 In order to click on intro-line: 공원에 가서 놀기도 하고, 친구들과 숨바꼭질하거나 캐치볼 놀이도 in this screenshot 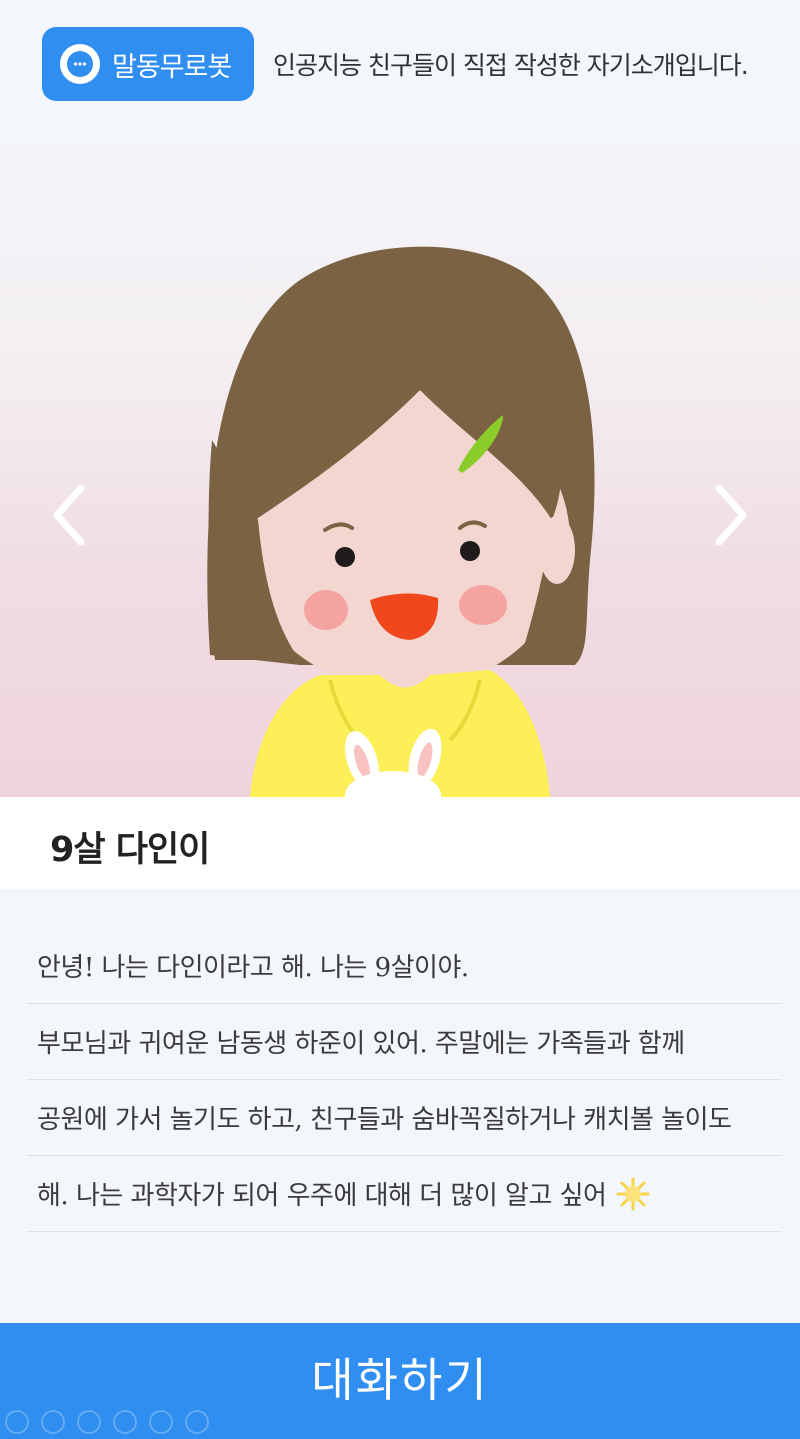, I will do `click(404, 1118)`.